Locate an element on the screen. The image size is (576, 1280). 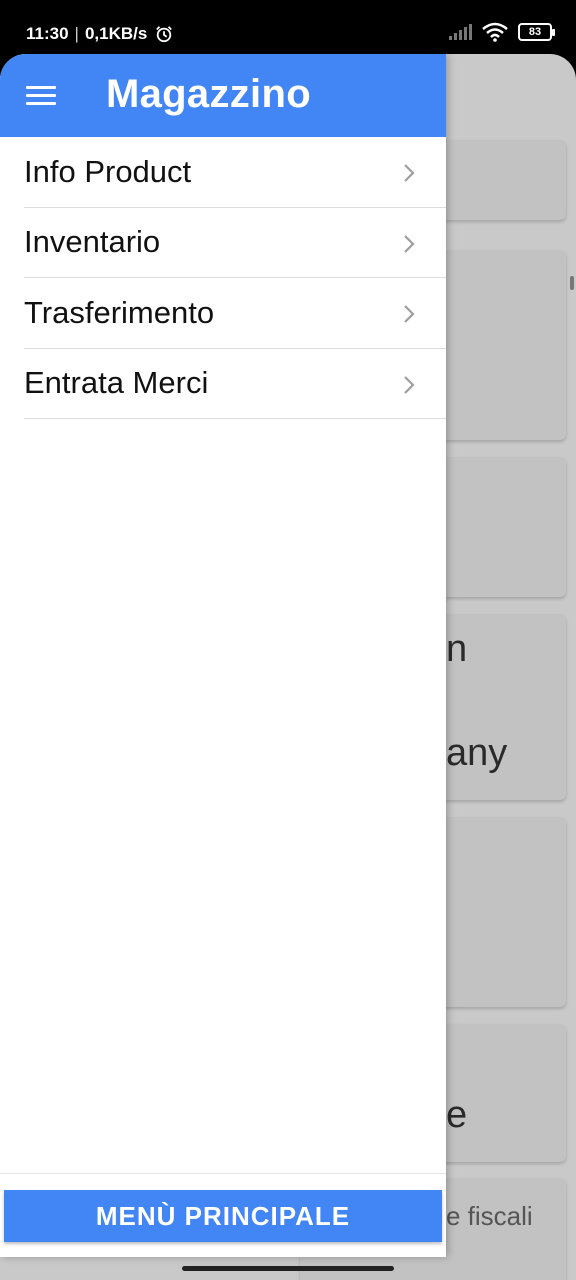
menu-item-label: Inventario is located at coordinates (92, 242).